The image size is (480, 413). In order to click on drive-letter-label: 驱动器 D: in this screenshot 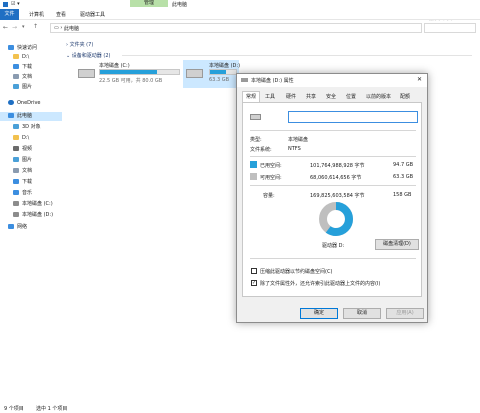, I will do `click(333, 246)`.